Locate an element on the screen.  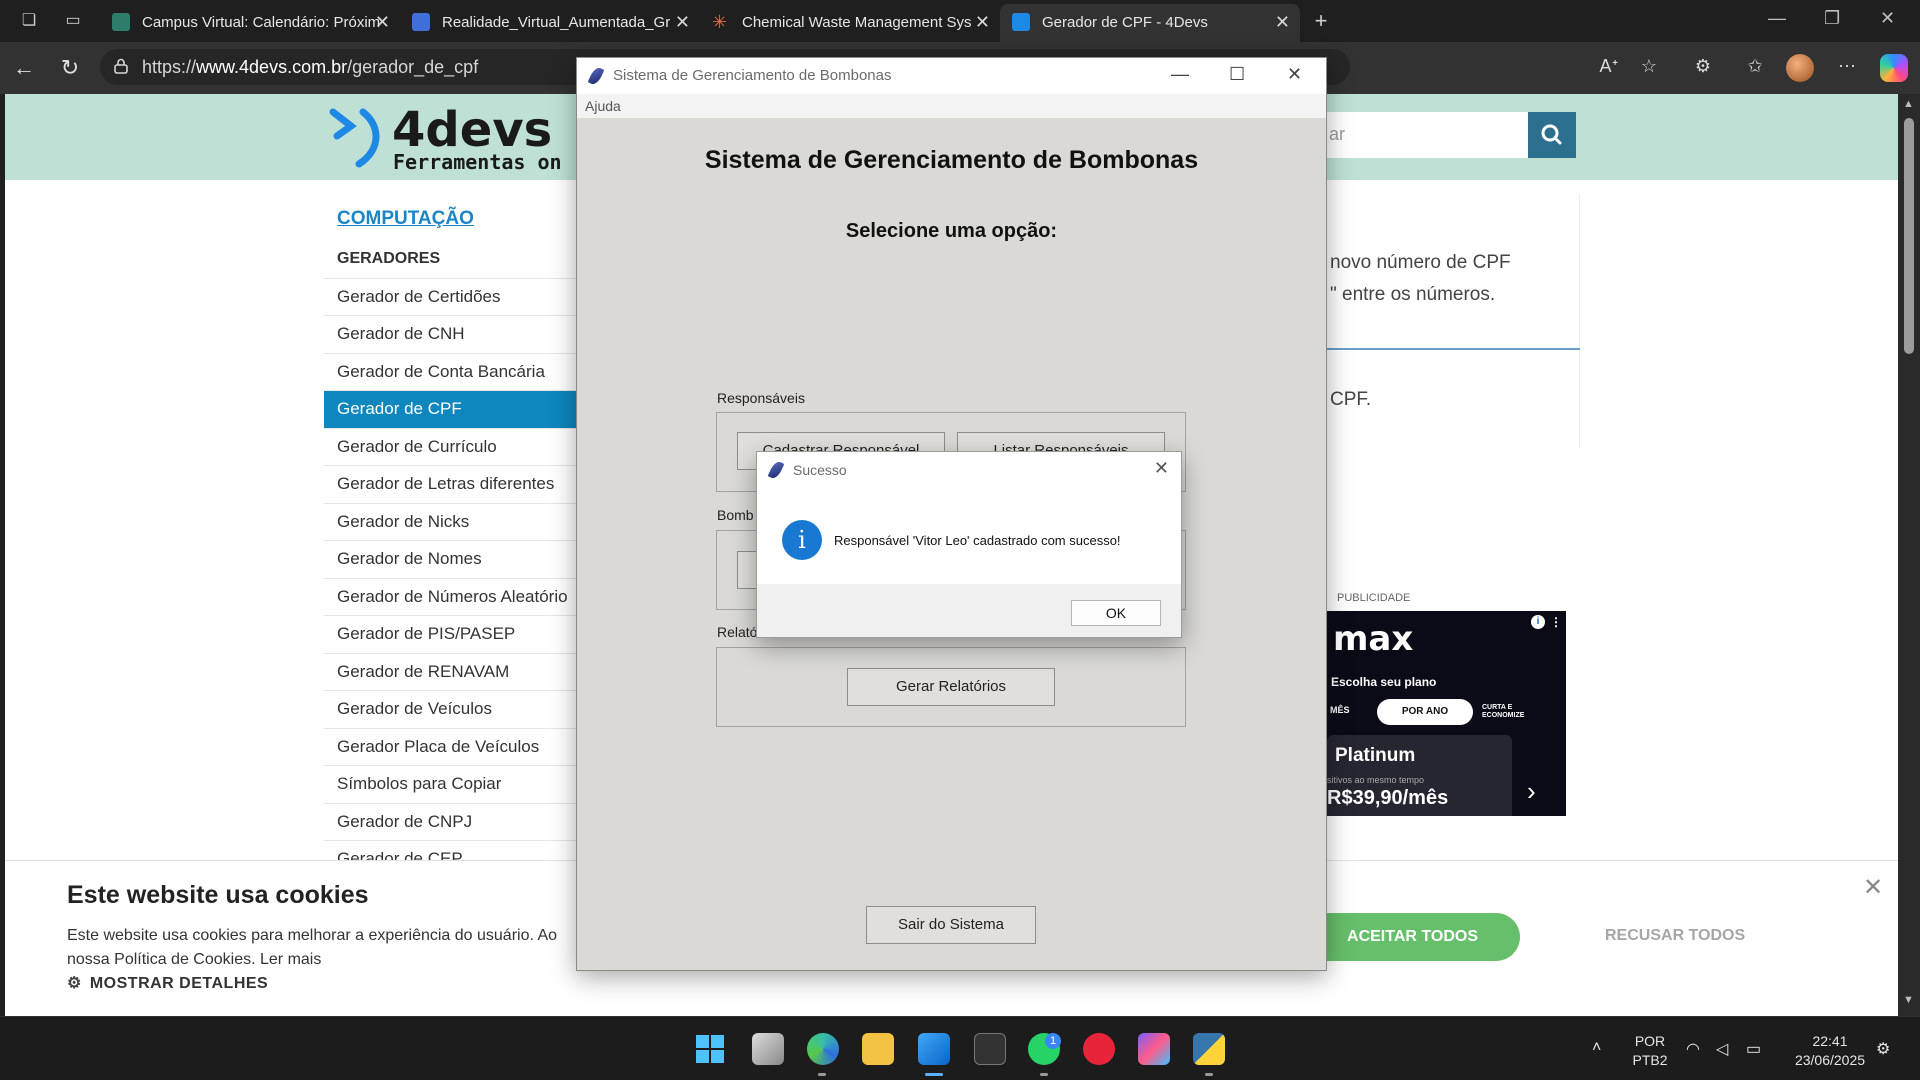
media-player-icon is located at coordinates (1099, 1049).